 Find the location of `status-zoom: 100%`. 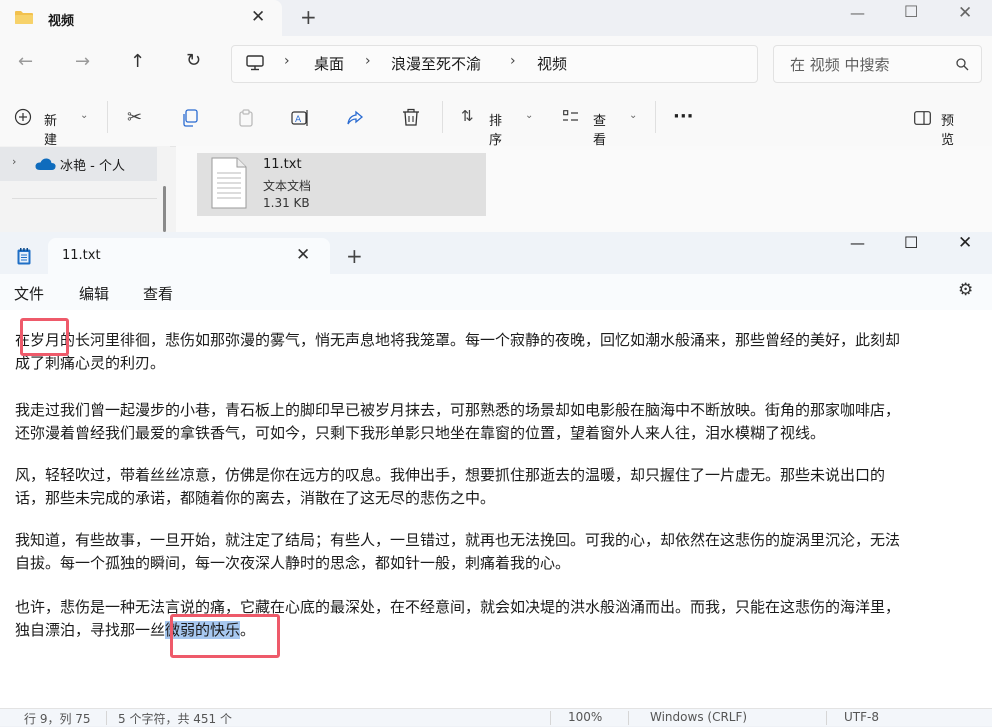

status-zoom: 100% is located at coordinates (585, 717).